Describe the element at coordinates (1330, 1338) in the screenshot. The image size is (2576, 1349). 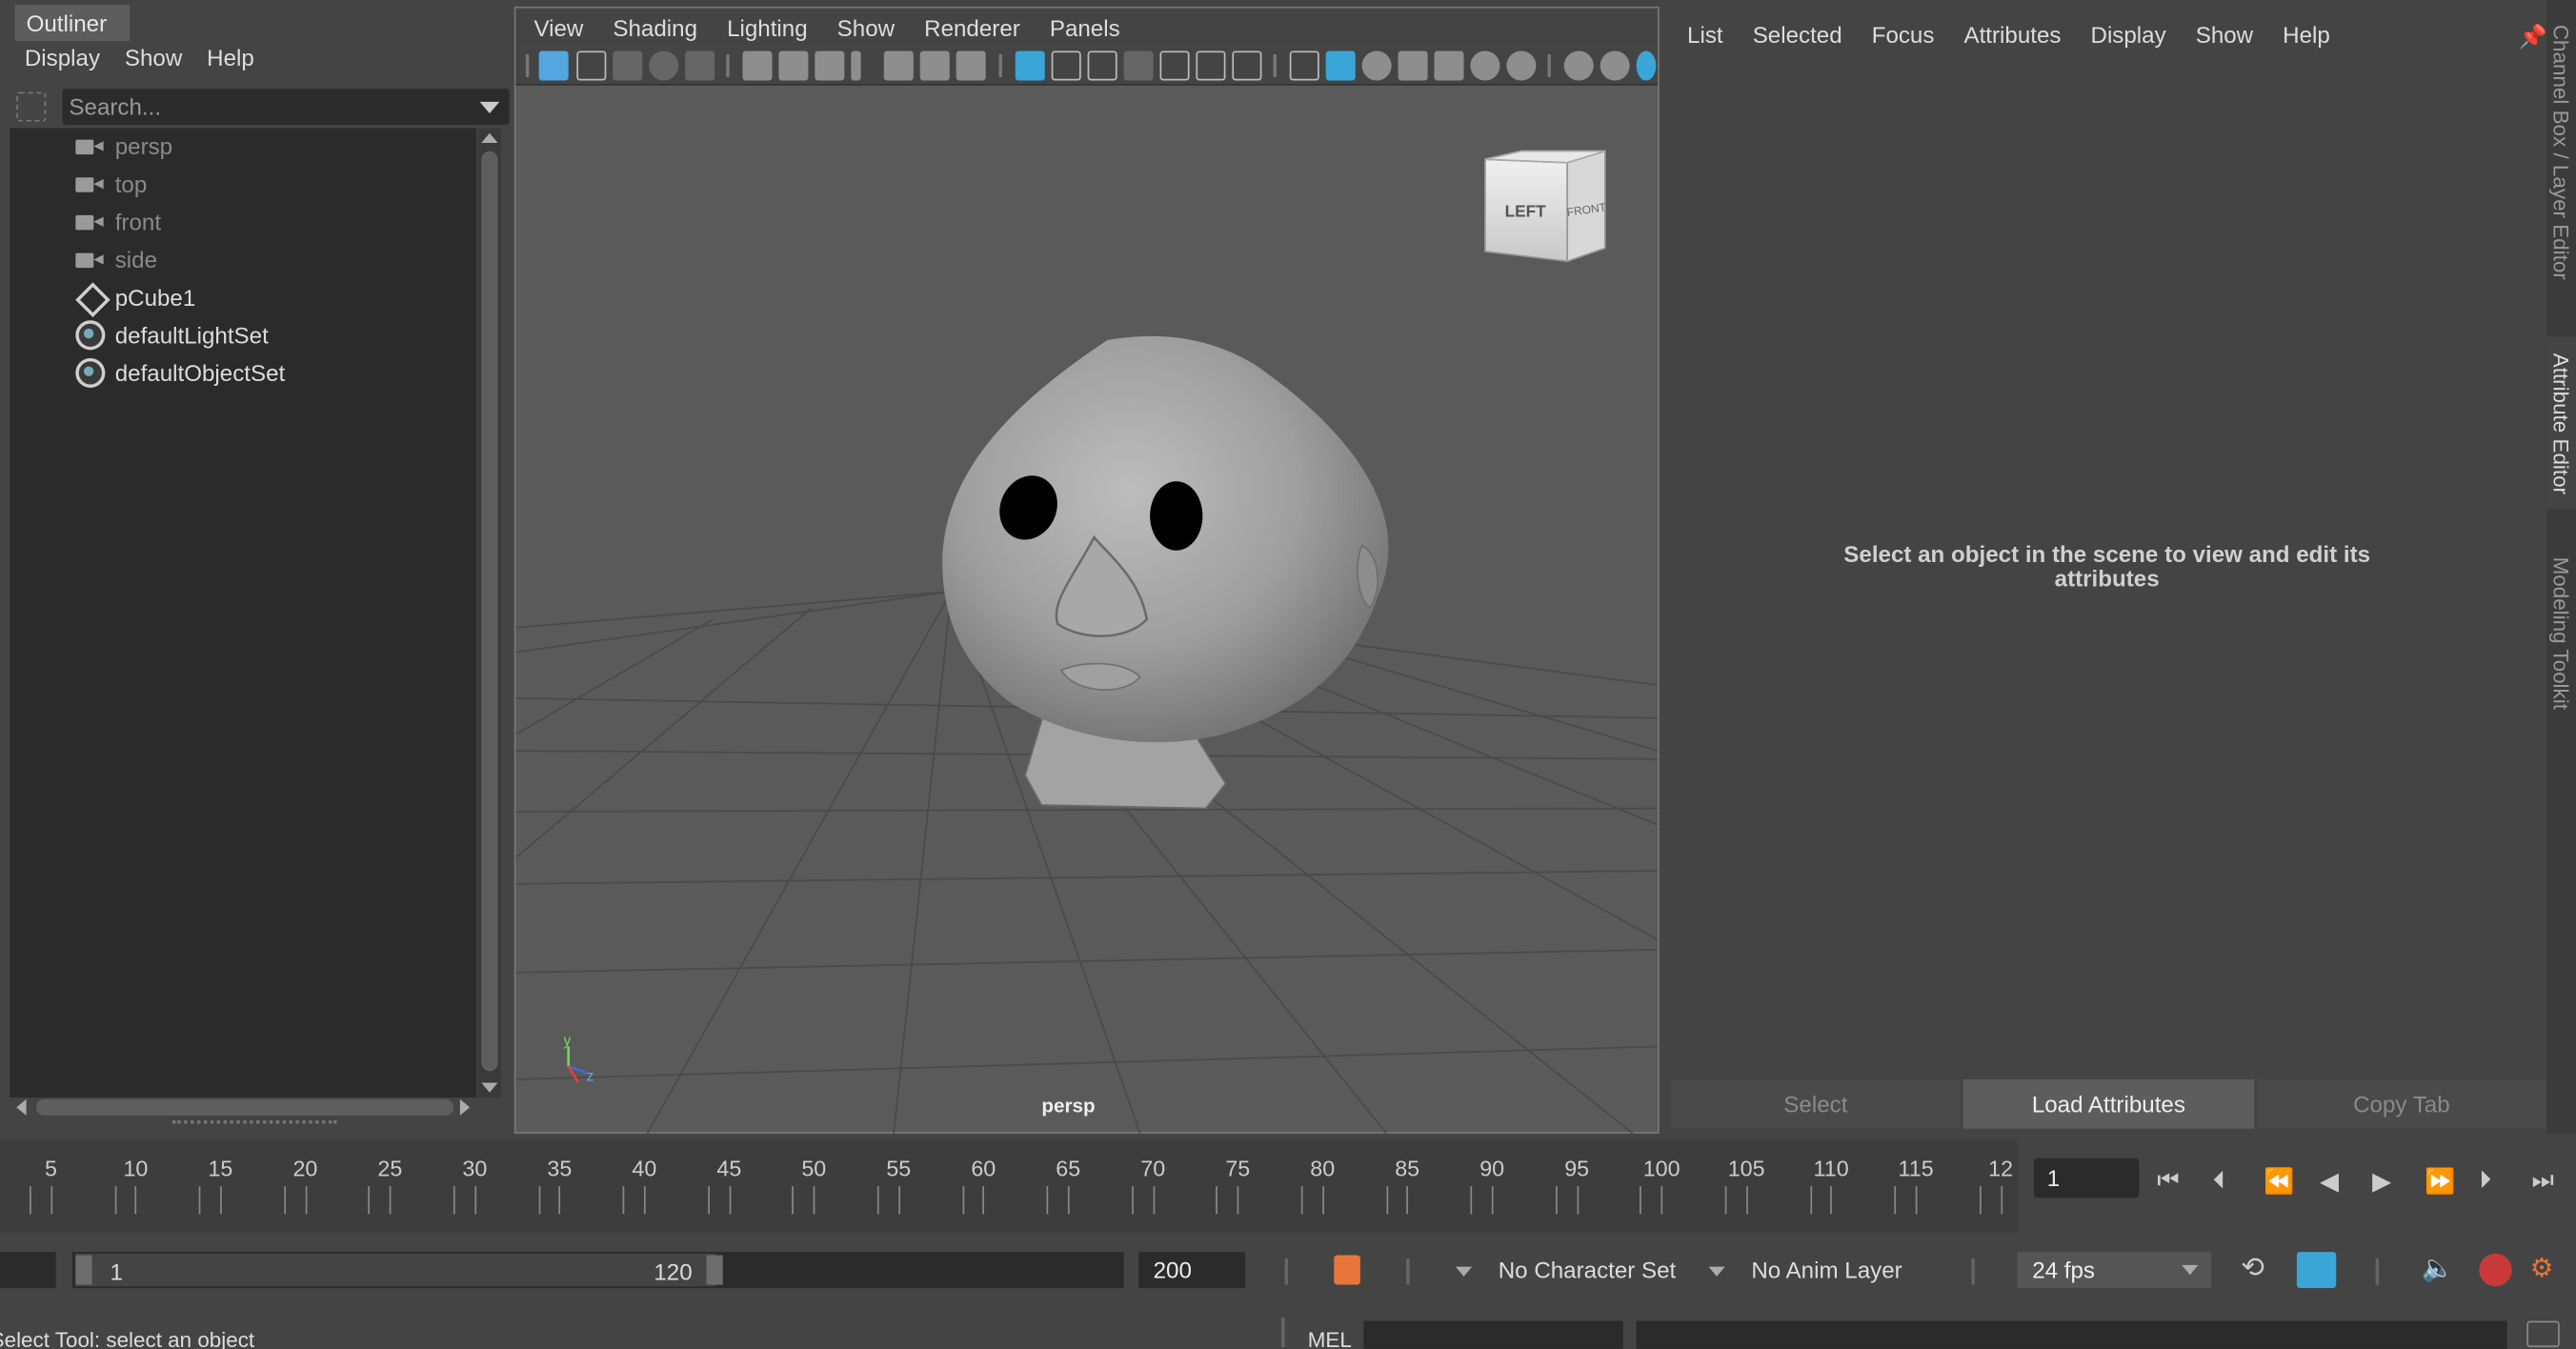
I see `command-language-label: MEL` at that location.